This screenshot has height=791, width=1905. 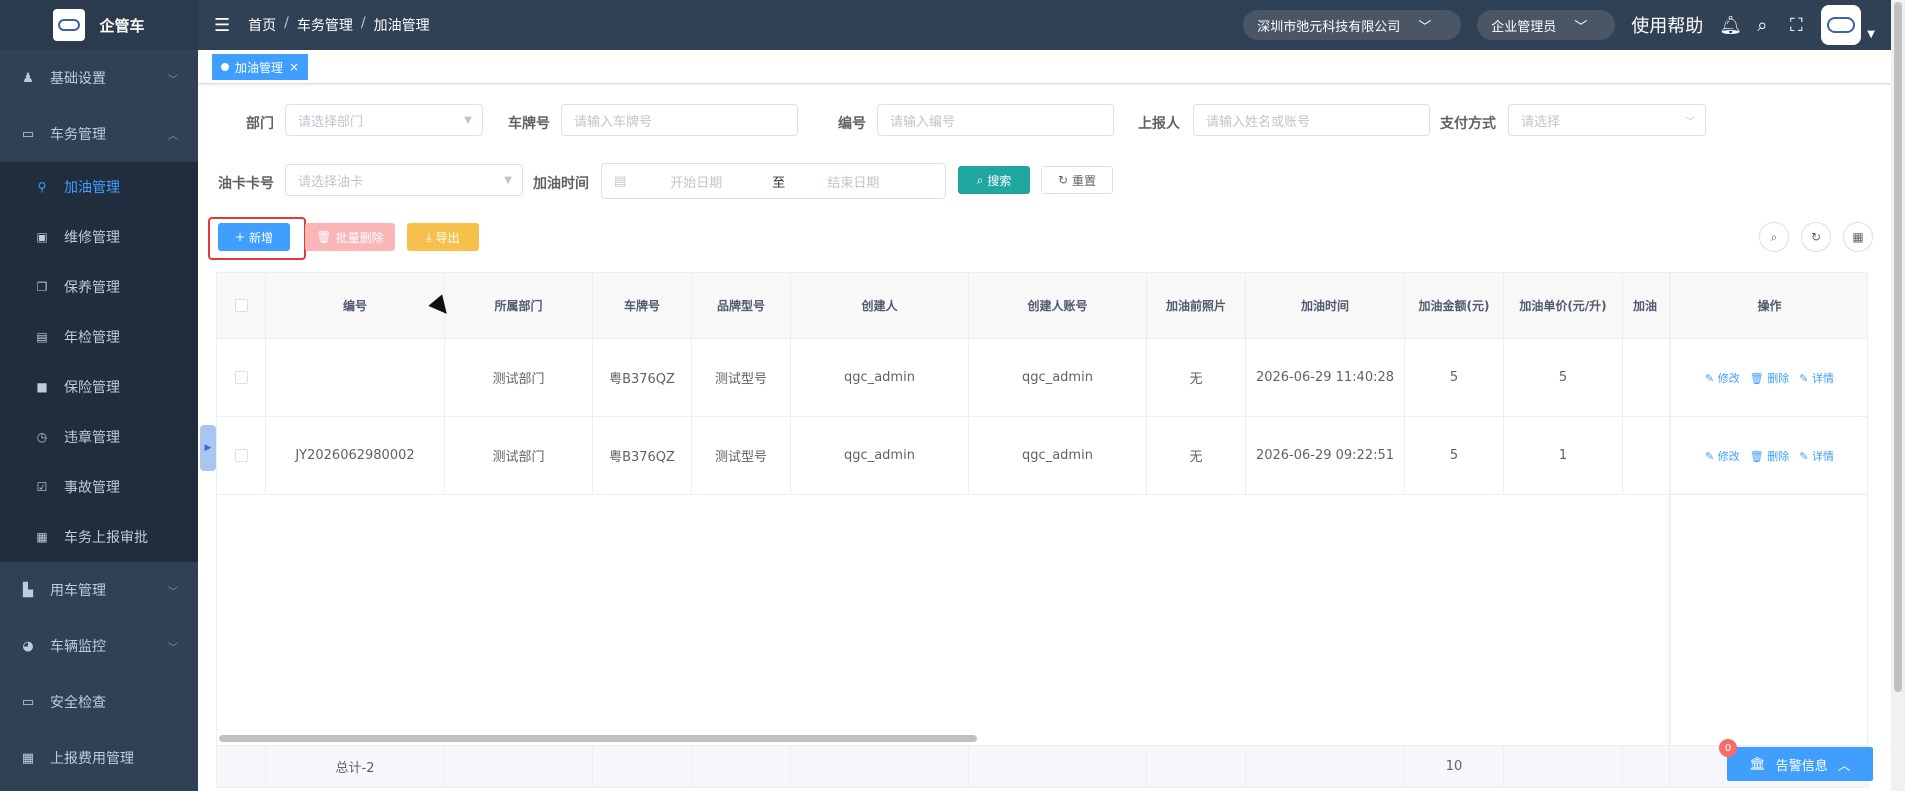 I want to click on batch-delete-button: 🗑︎ 批量删除, so click(x=350, y=237).